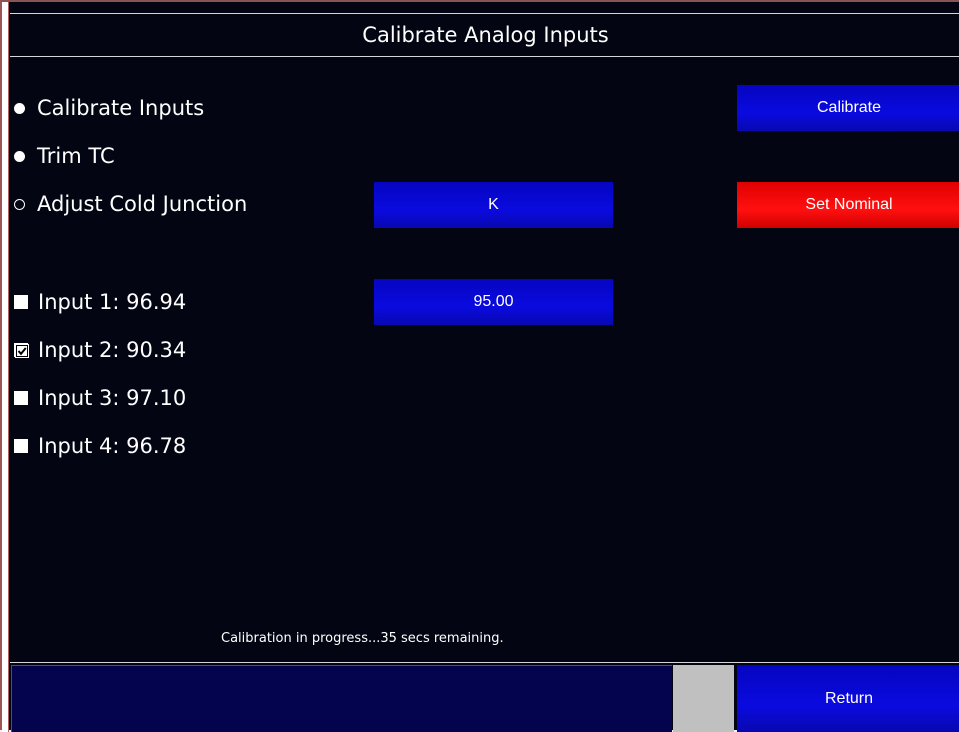 The height and width of the screenshot is (732, 959). I want to click on checkbox-checked-icon, so click(21, 350).